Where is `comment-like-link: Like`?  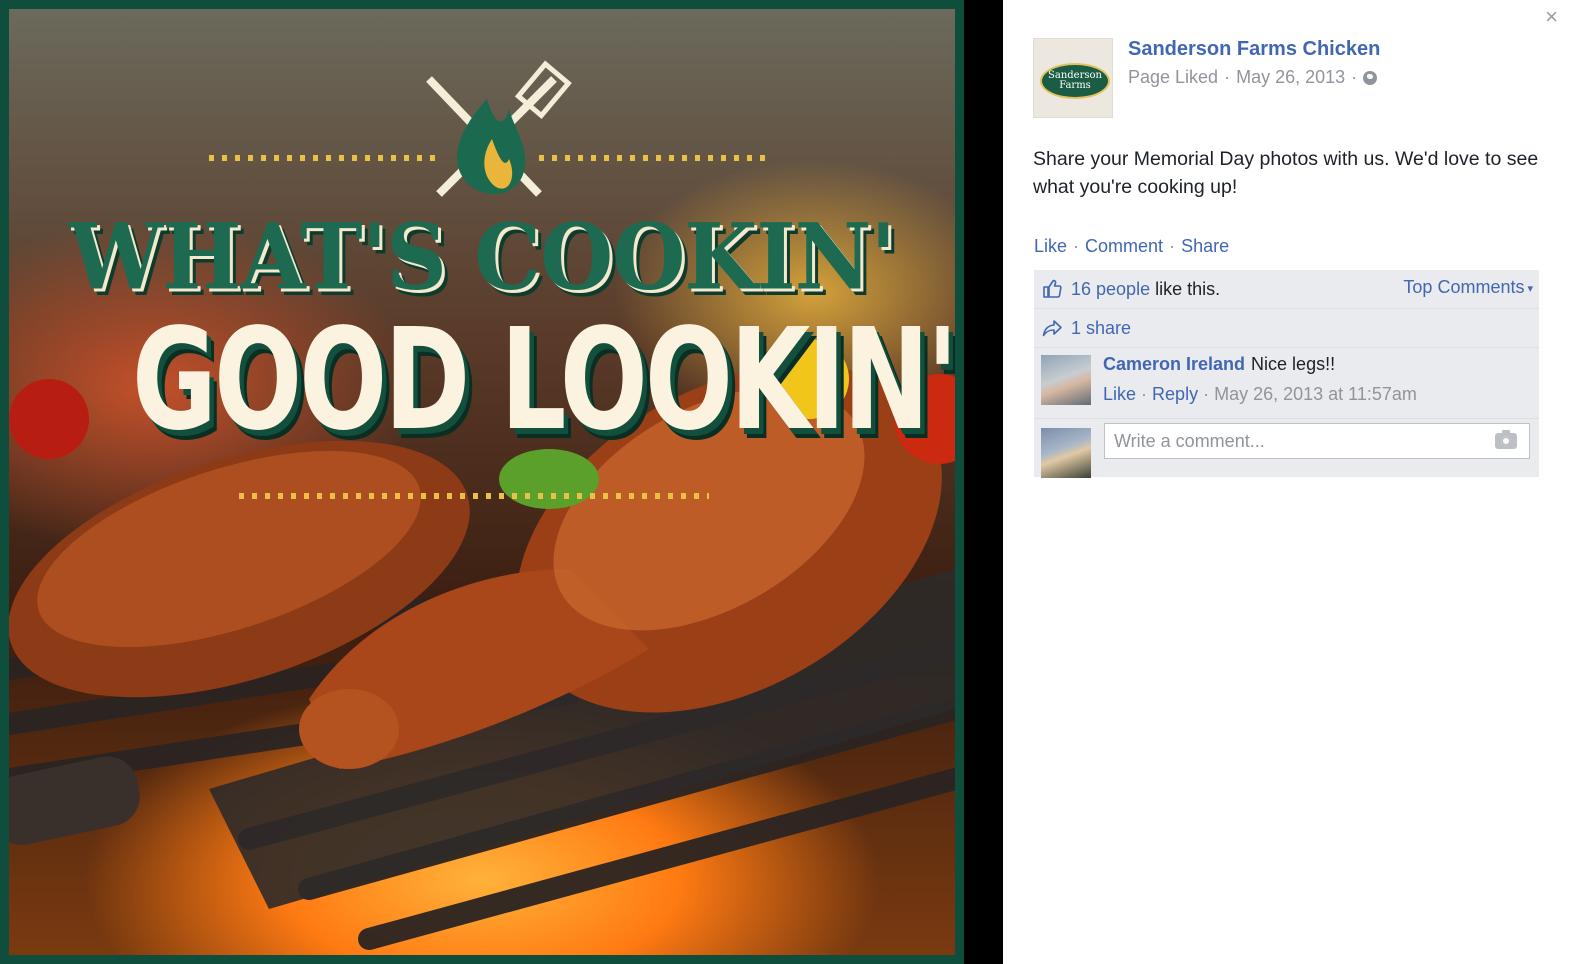 comment-like-link: Like is located at coordinates (1119, 394).